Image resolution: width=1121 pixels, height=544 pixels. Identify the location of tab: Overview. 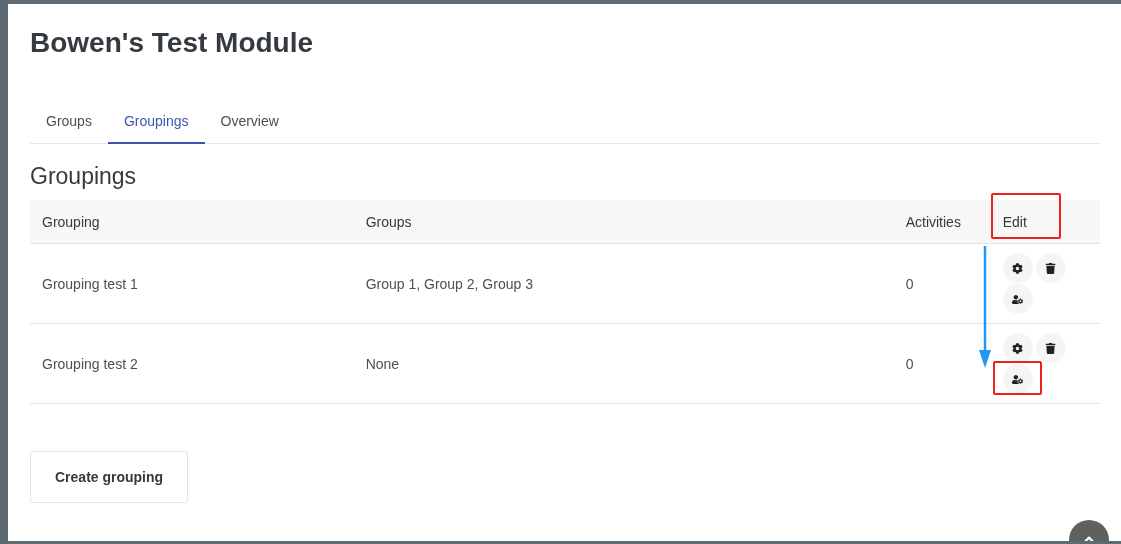
(249, 125).